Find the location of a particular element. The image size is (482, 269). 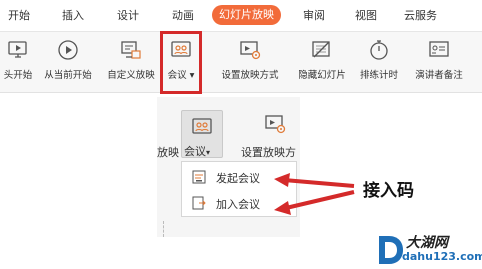

meeting-dropdown: 发起会议 加入会议 is located at coordinates (239, 189).